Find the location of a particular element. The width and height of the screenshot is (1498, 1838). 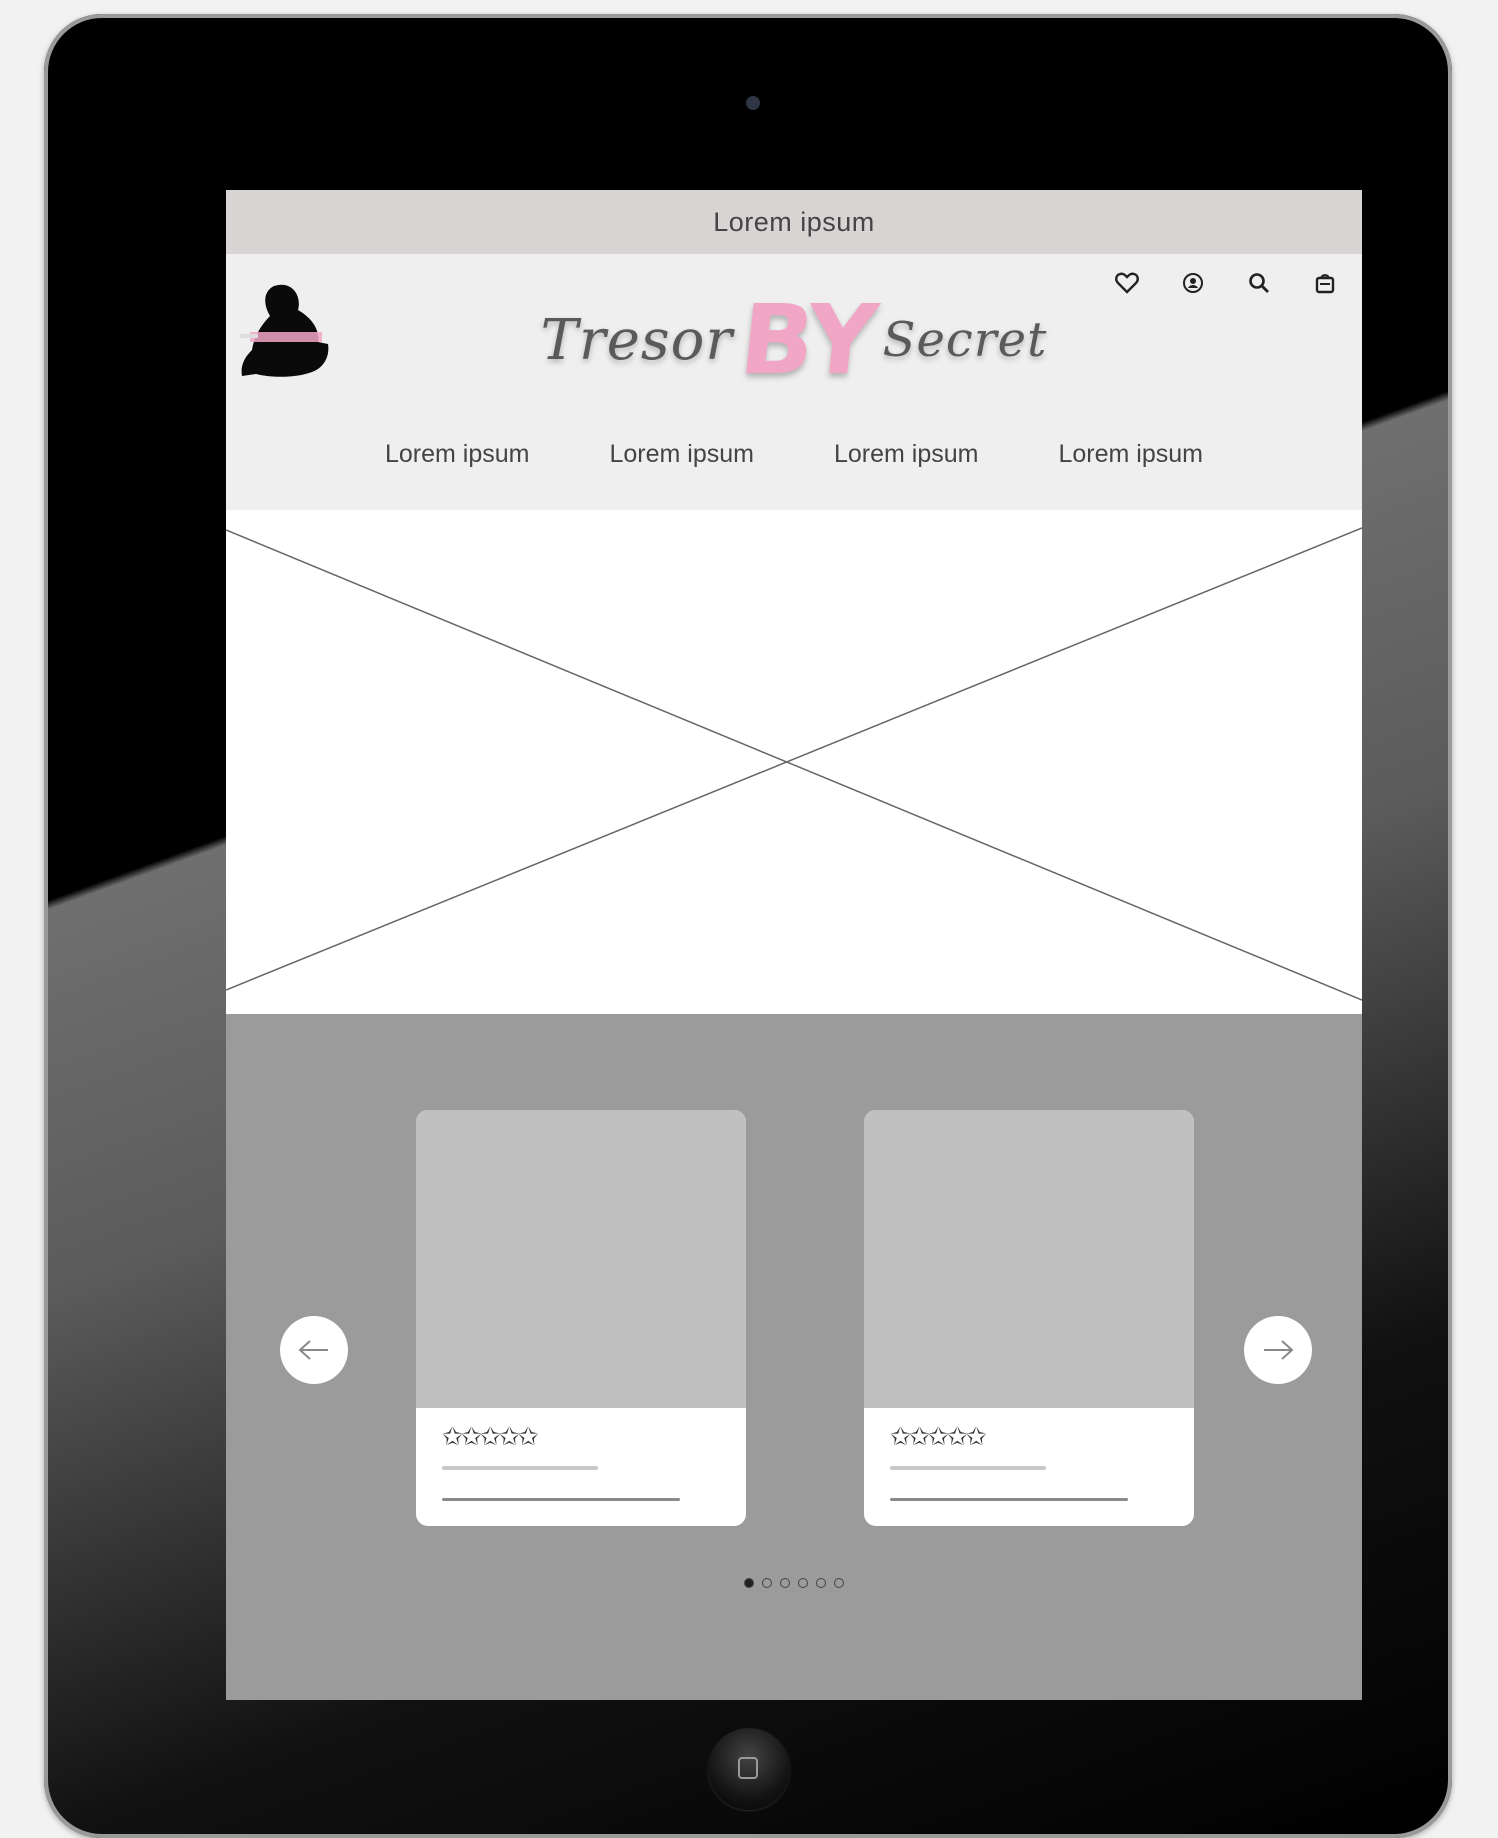

carousel-next-button is located at coordinates (1278, 1350).